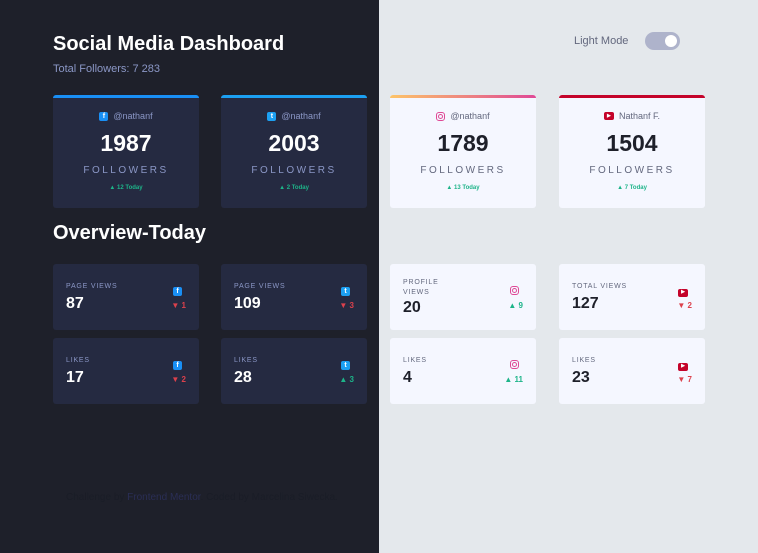 The height and width of the screenshot is (553, 758). I want to click on page-title: Social Media Dashboard, so click(169, 44).